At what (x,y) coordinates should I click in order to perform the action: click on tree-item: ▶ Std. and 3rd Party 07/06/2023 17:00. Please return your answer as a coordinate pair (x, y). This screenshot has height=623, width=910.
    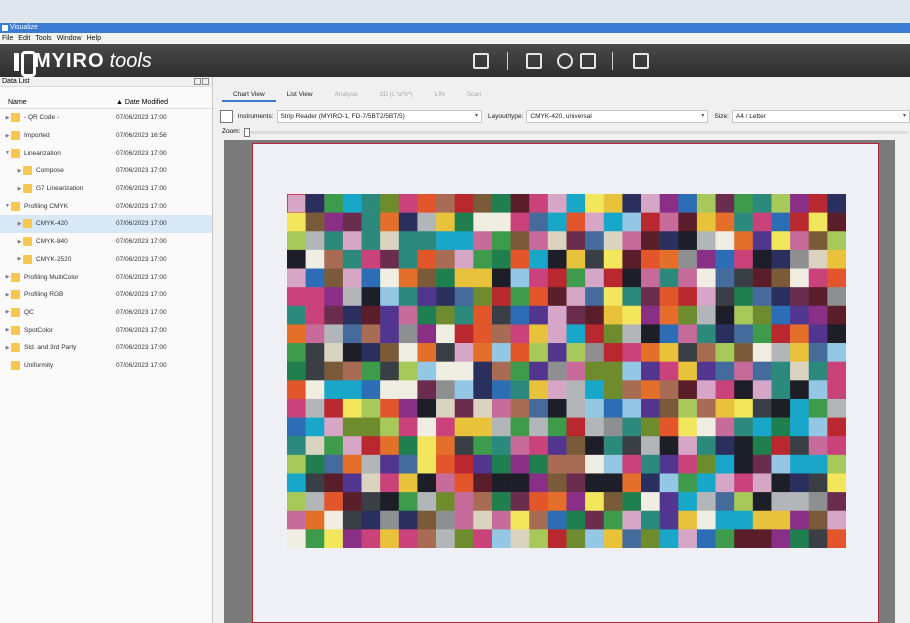
    Looking at the image, I should click on (106, 348).